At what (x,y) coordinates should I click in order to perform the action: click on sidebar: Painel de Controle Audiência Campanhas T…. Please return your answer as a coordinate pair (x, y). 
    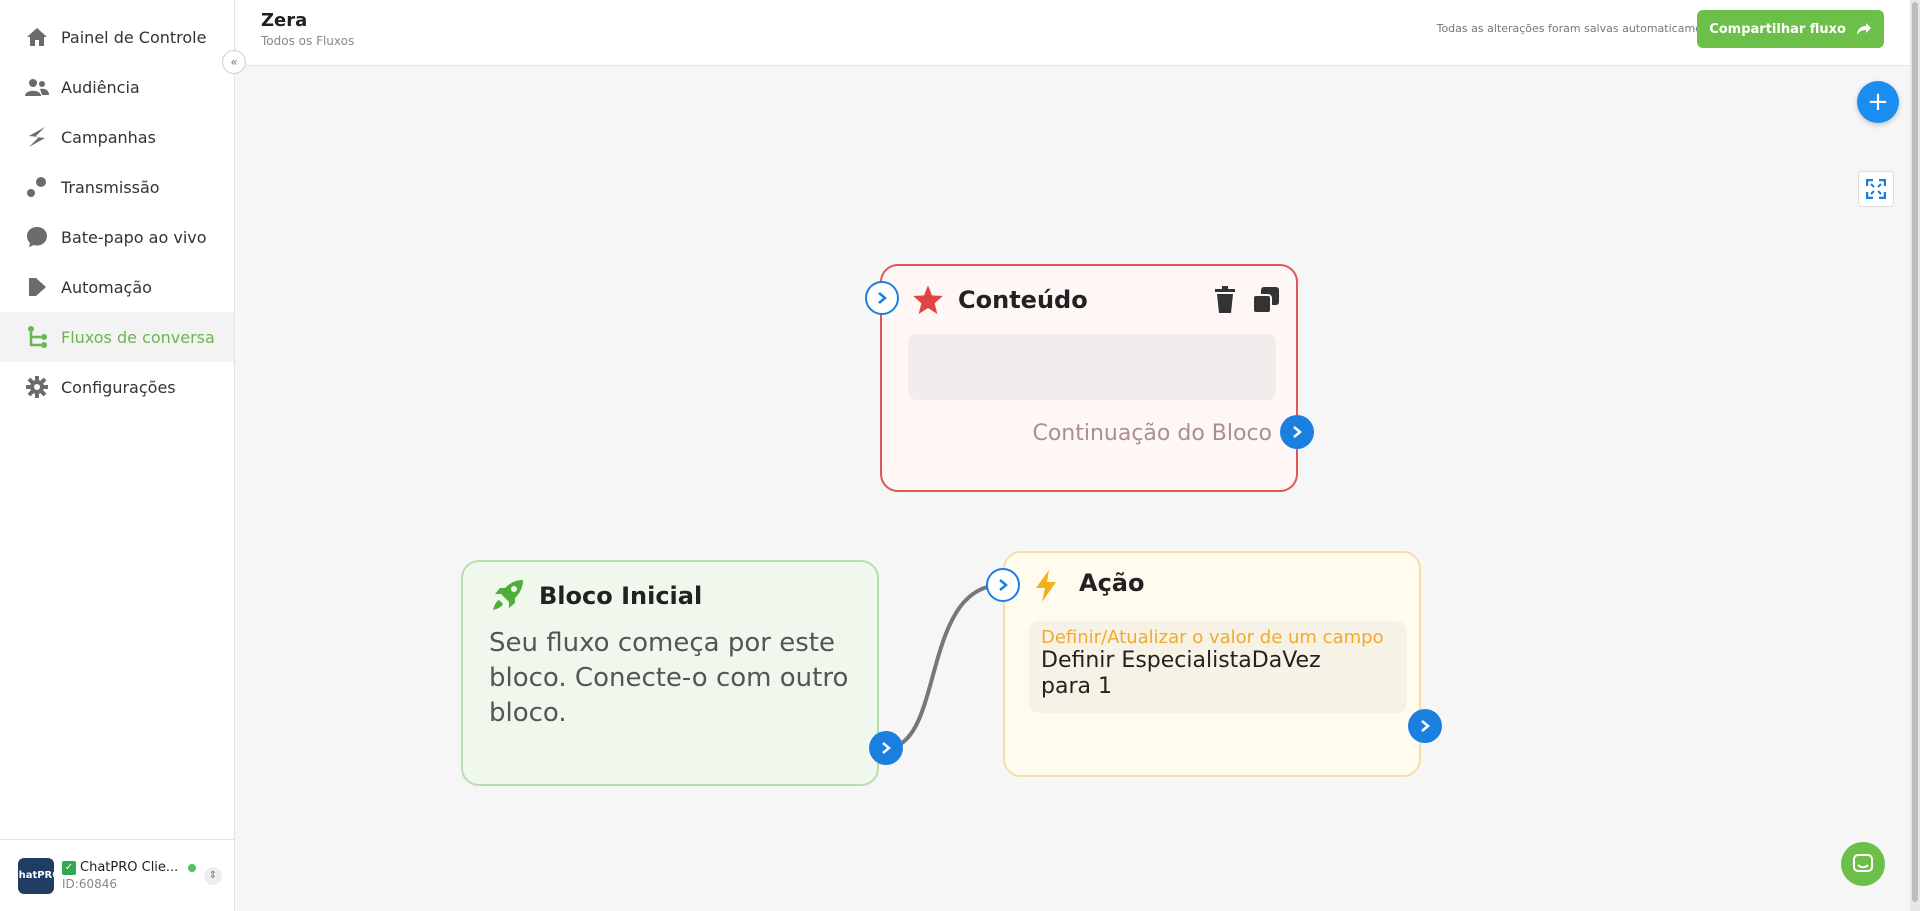
    Looking at the image, I should click on (117, 455).